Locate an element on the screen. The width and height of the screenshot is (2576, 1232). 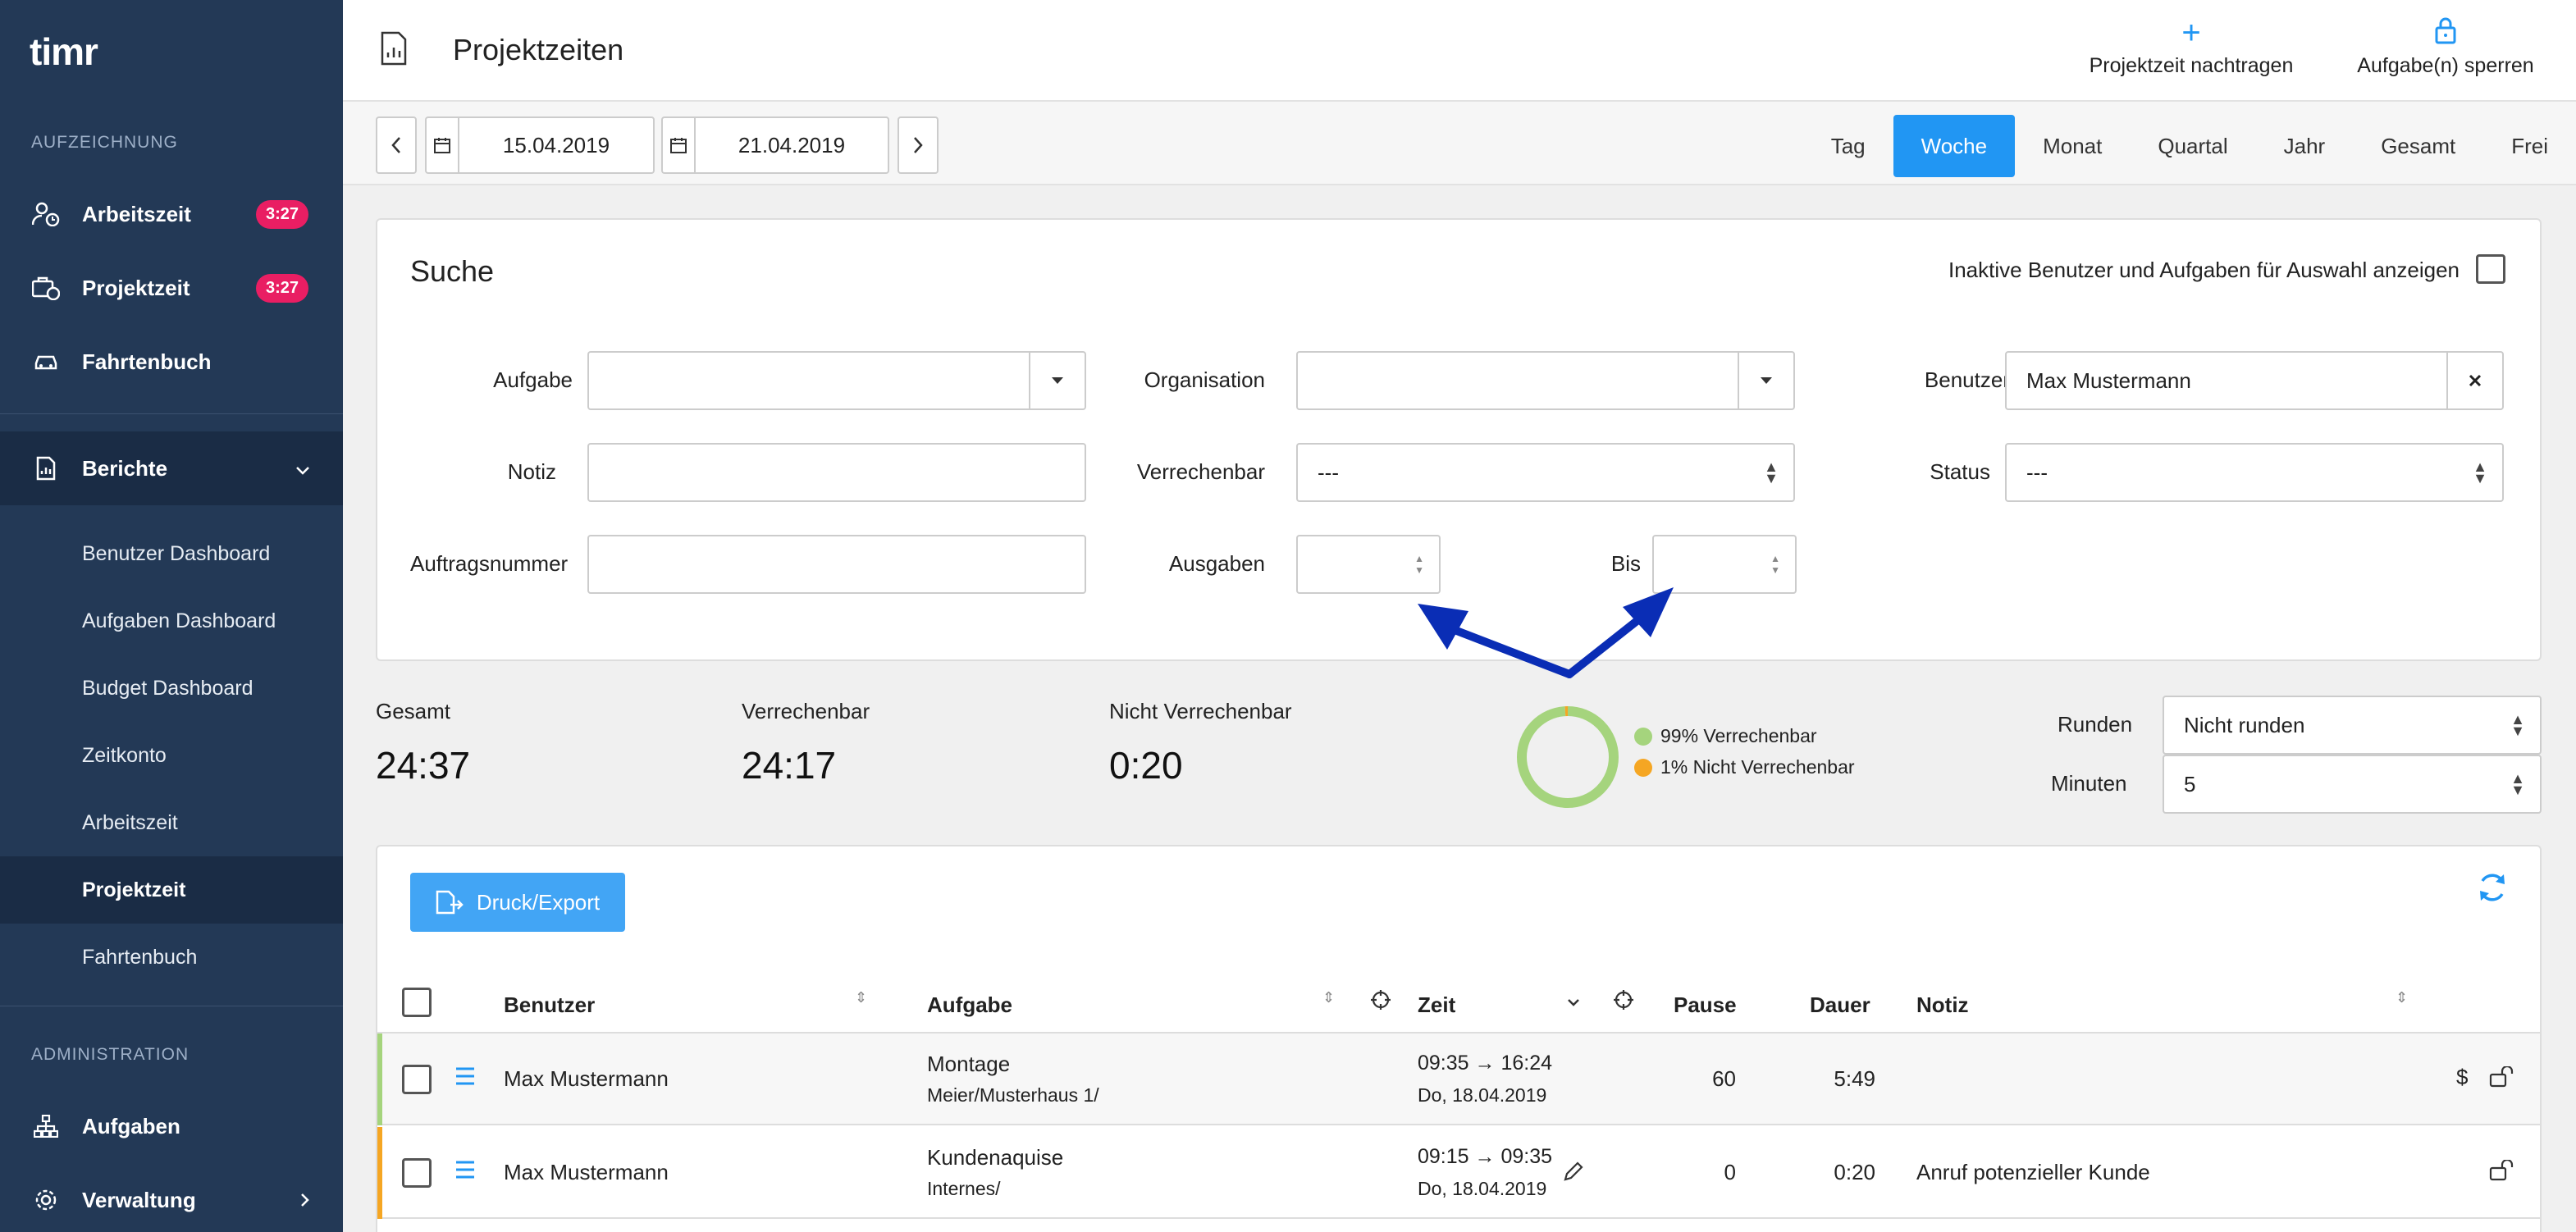
tab-monat: Monat is located at coordinates (2072, 146).